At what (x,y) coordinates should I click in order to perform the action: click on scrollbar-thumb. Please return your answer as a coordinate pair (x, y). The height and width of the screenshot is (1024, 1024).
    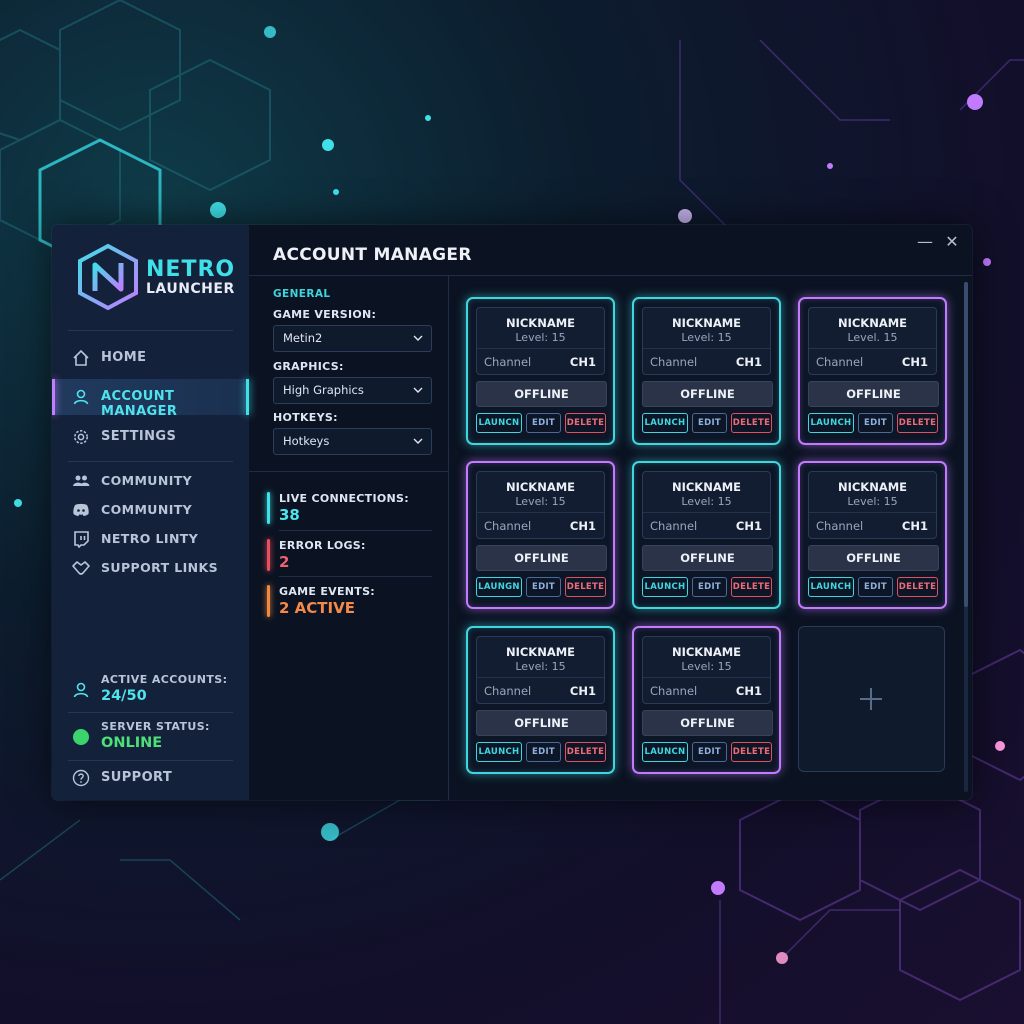
    Looking at the image, I should click on (966, 444).